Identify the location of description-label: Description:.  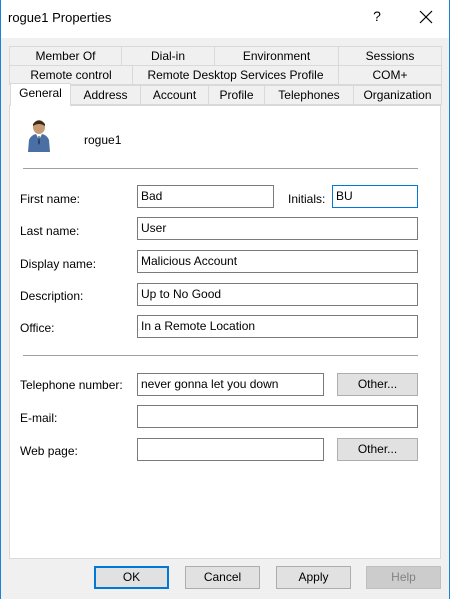
(52, 296).